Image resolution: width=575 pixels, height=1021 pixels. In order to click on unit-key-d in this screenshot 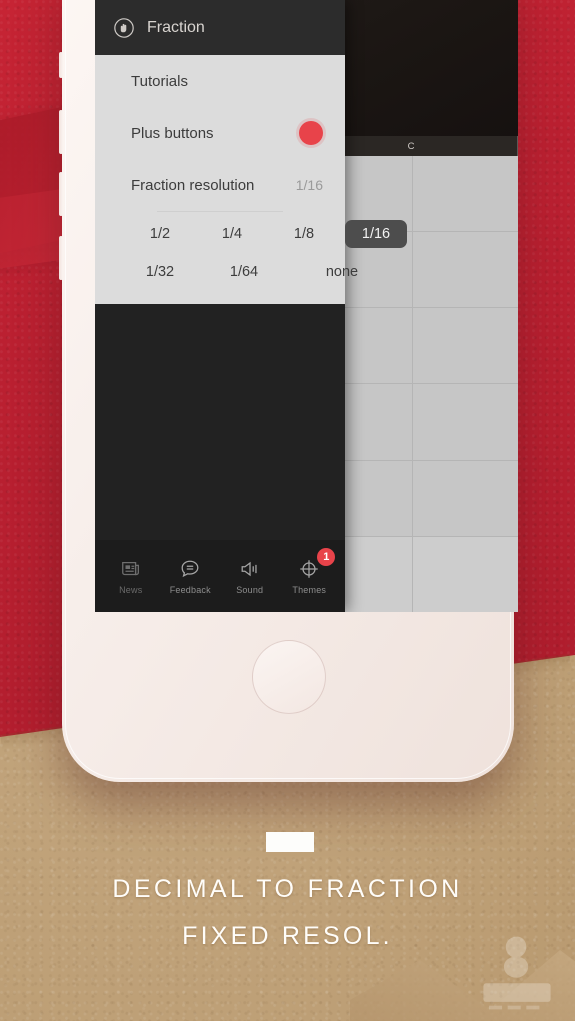, I will do `click(465, 194)`.